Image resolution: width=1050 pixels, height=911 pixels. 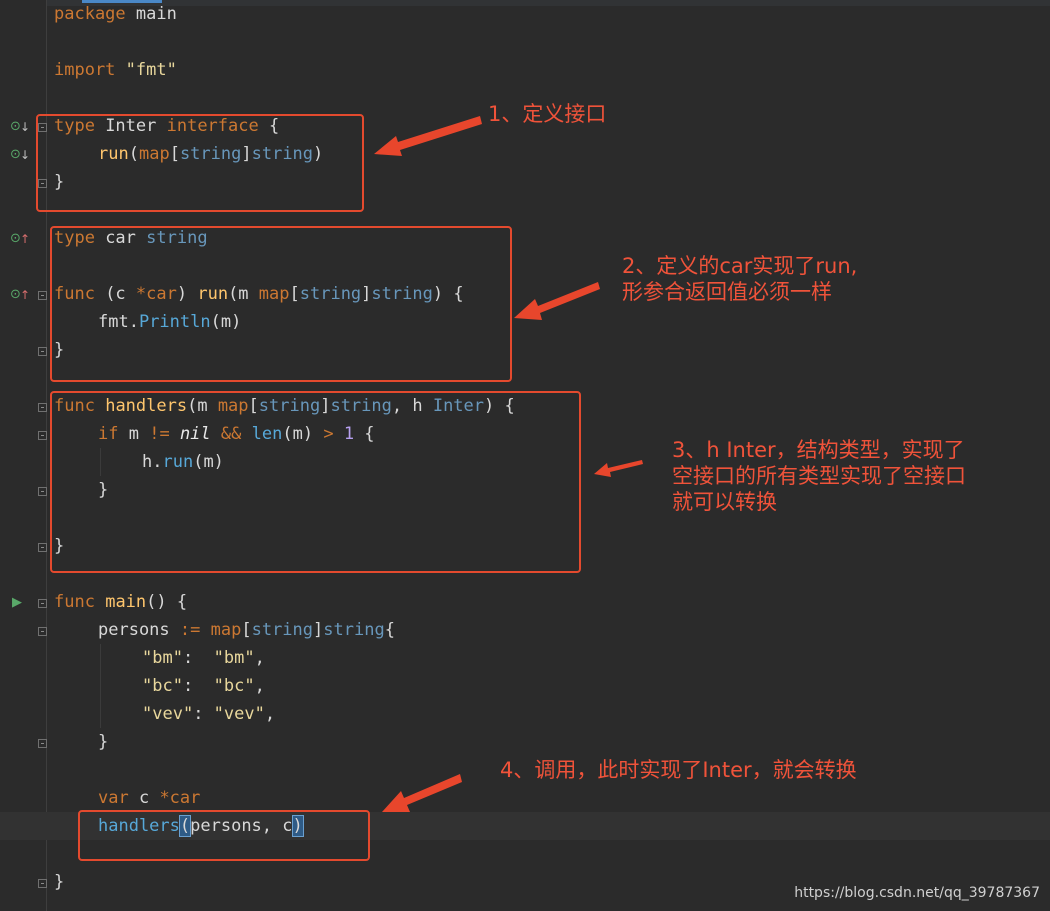 I want to click on watermark: https://blog.csdn.net/qq_39787367, so click(x=917, y=893).